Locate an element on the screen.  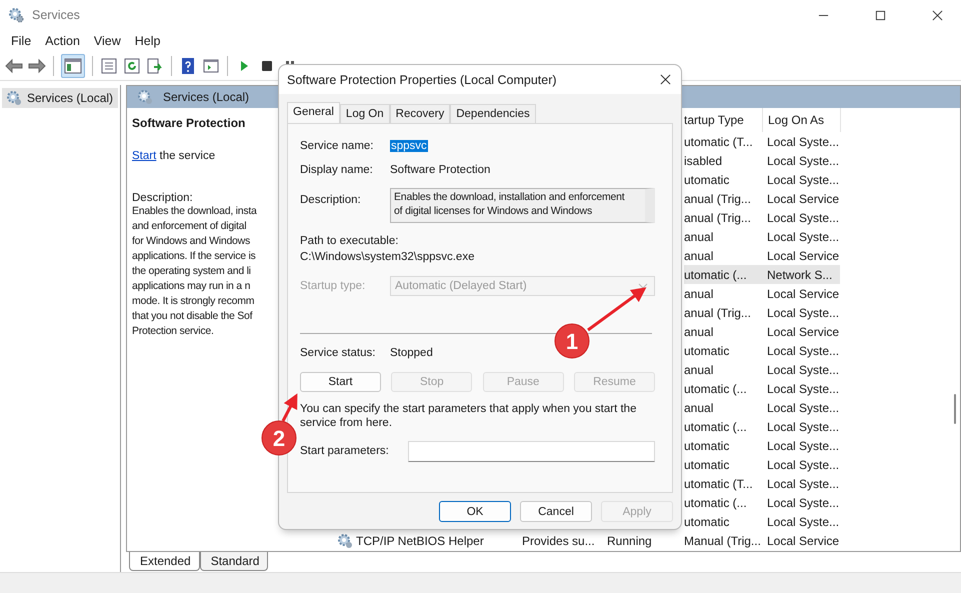
field-value: Stopped is located at coordinates (411, 353).